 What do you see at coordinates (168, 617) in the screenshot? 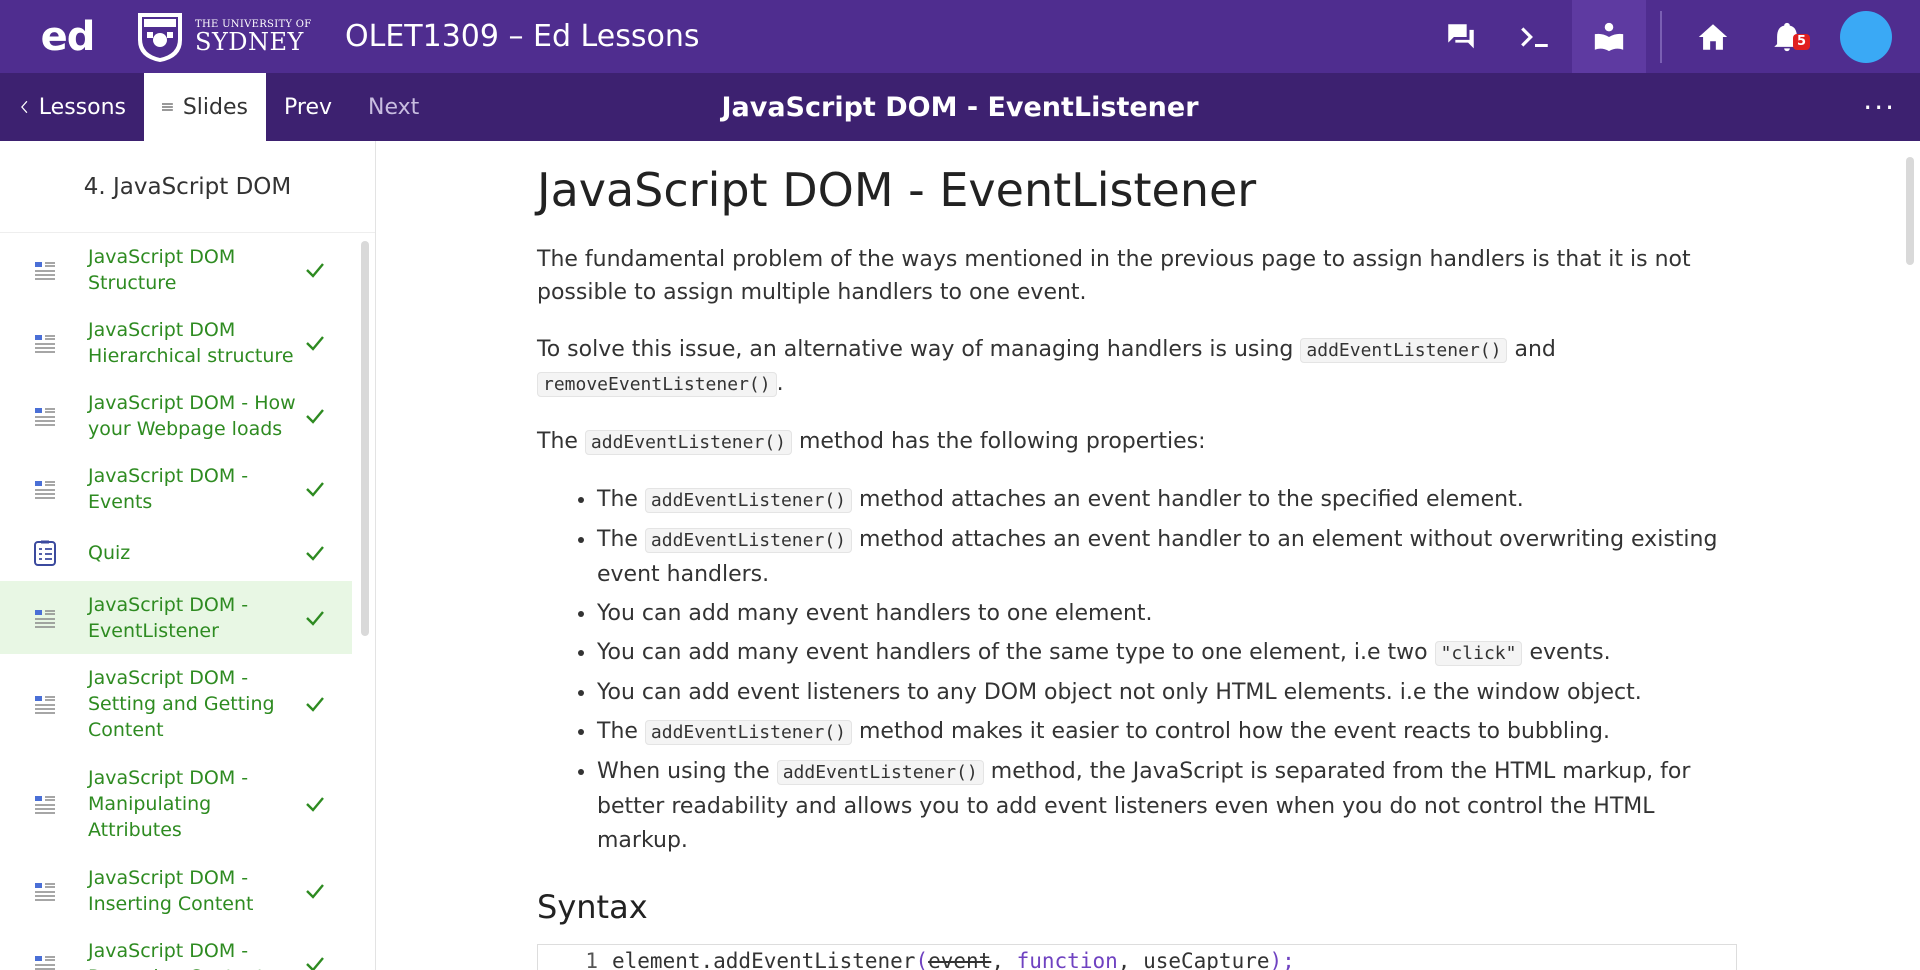
I see `sidebar-item-label: JavaScript DOM - EventListener` at bounding box center [168, 617].